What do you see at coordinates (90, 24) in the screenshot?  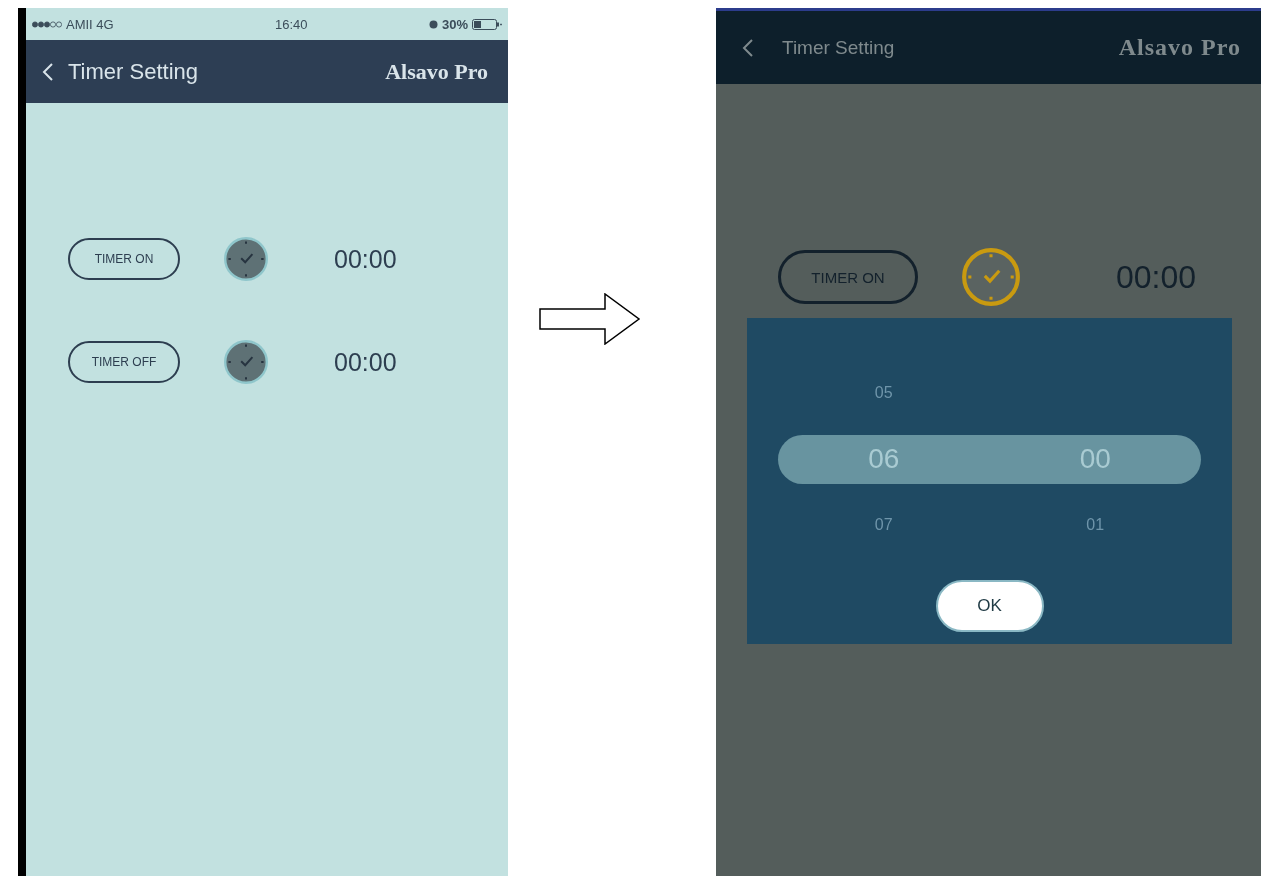 I see `carrier-text: AMII 4G` at bounding box center [90, 24].